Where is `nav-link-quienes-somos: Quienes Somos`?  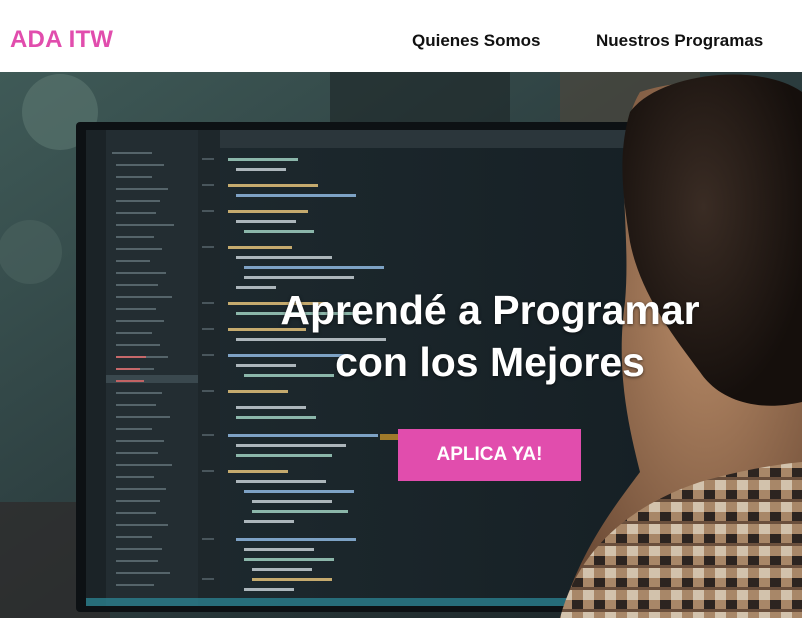
nav-link-quienes-somos: Quienes Somos is located at coordinates (476, 41).